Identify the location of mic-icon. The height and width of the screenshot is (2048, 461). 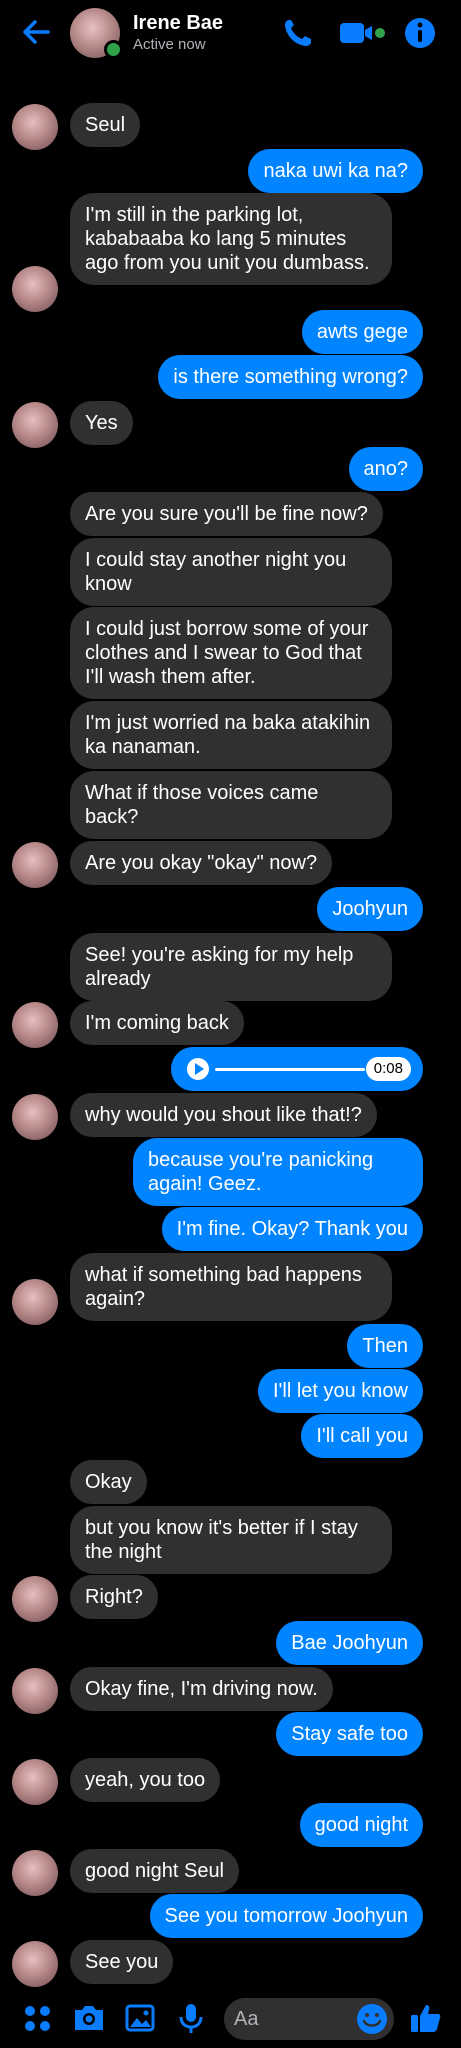
(191, 2018).